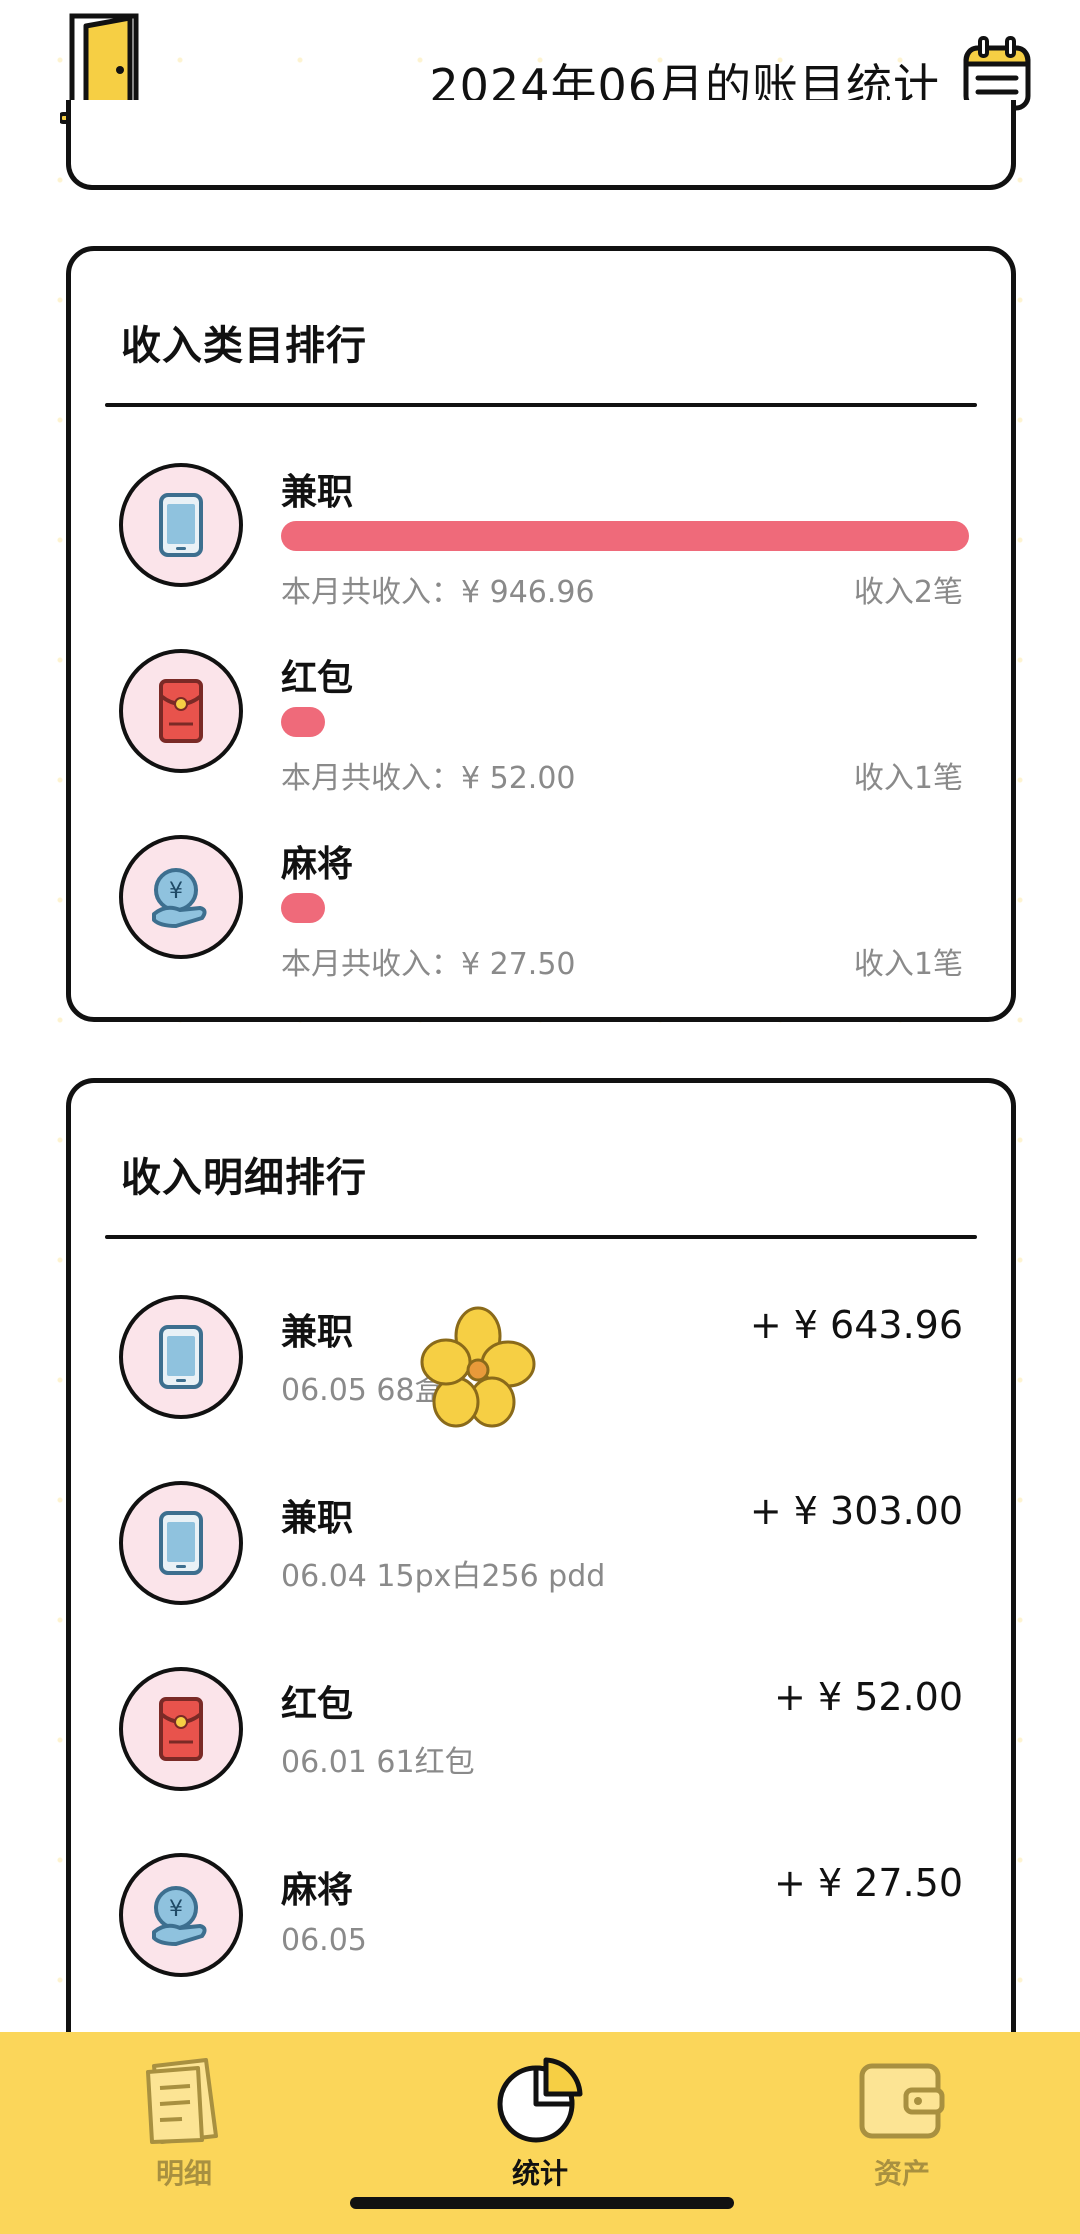 The image size is (1080, 2234). I want to click on tab-details: 明细, so click(184, 2122).